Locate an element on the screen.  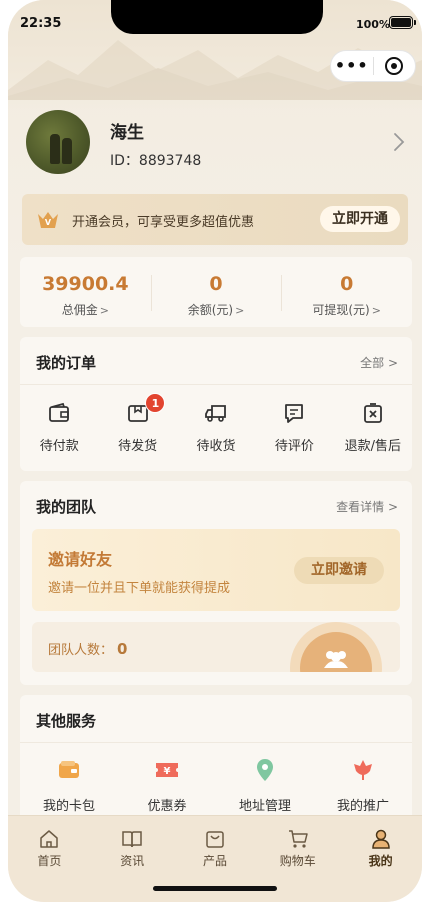
svg-text: V is located at coordinates (48, 222).